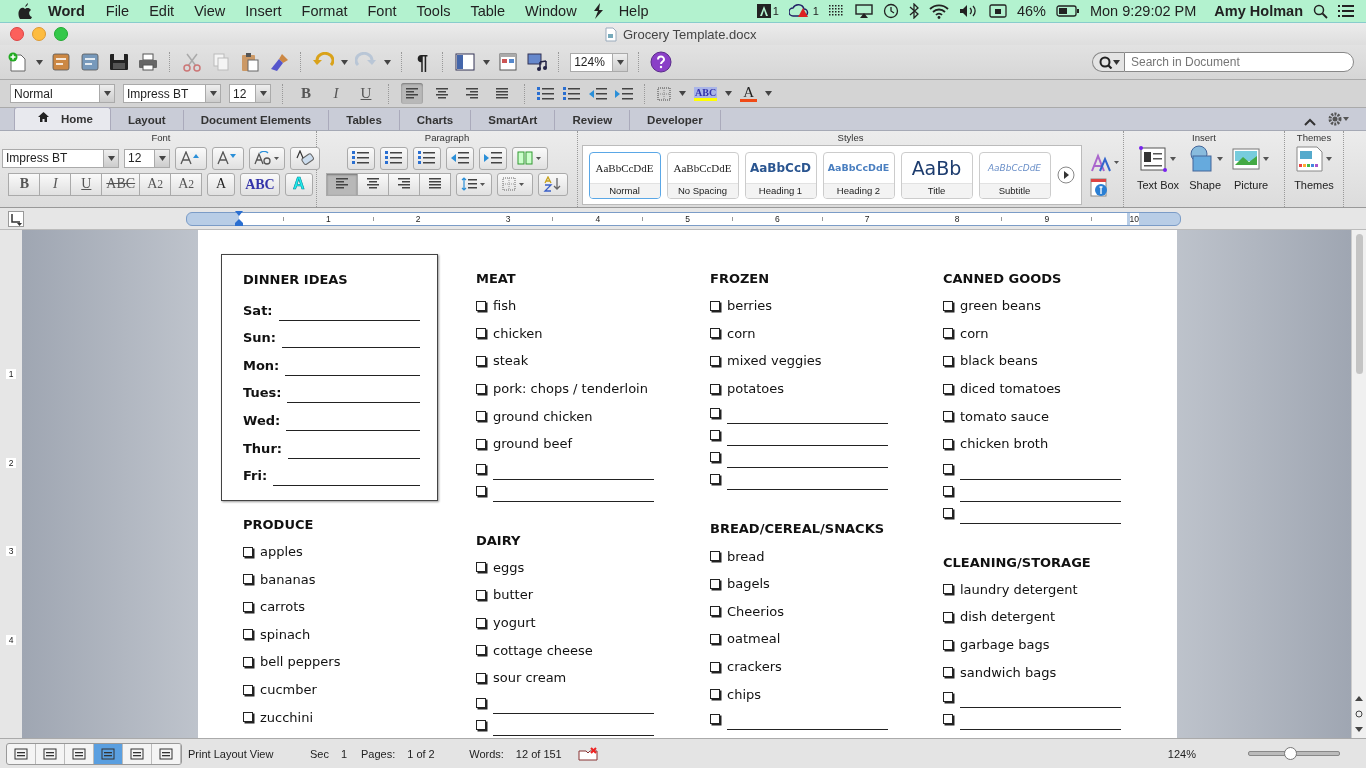 Image resolution: width=1366 pixels, height=768 pixels. I want to click on ribbon-tab: Charts, so click(435, 120).